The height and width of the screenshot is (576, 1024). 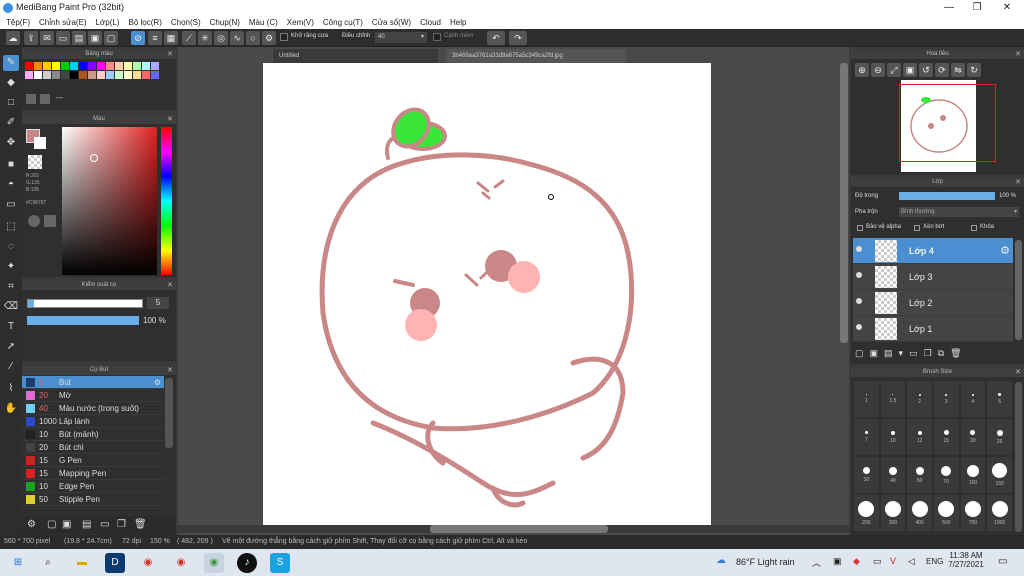 I want to click on file-explorer-icon: ▬, so click(x=82, y=563).